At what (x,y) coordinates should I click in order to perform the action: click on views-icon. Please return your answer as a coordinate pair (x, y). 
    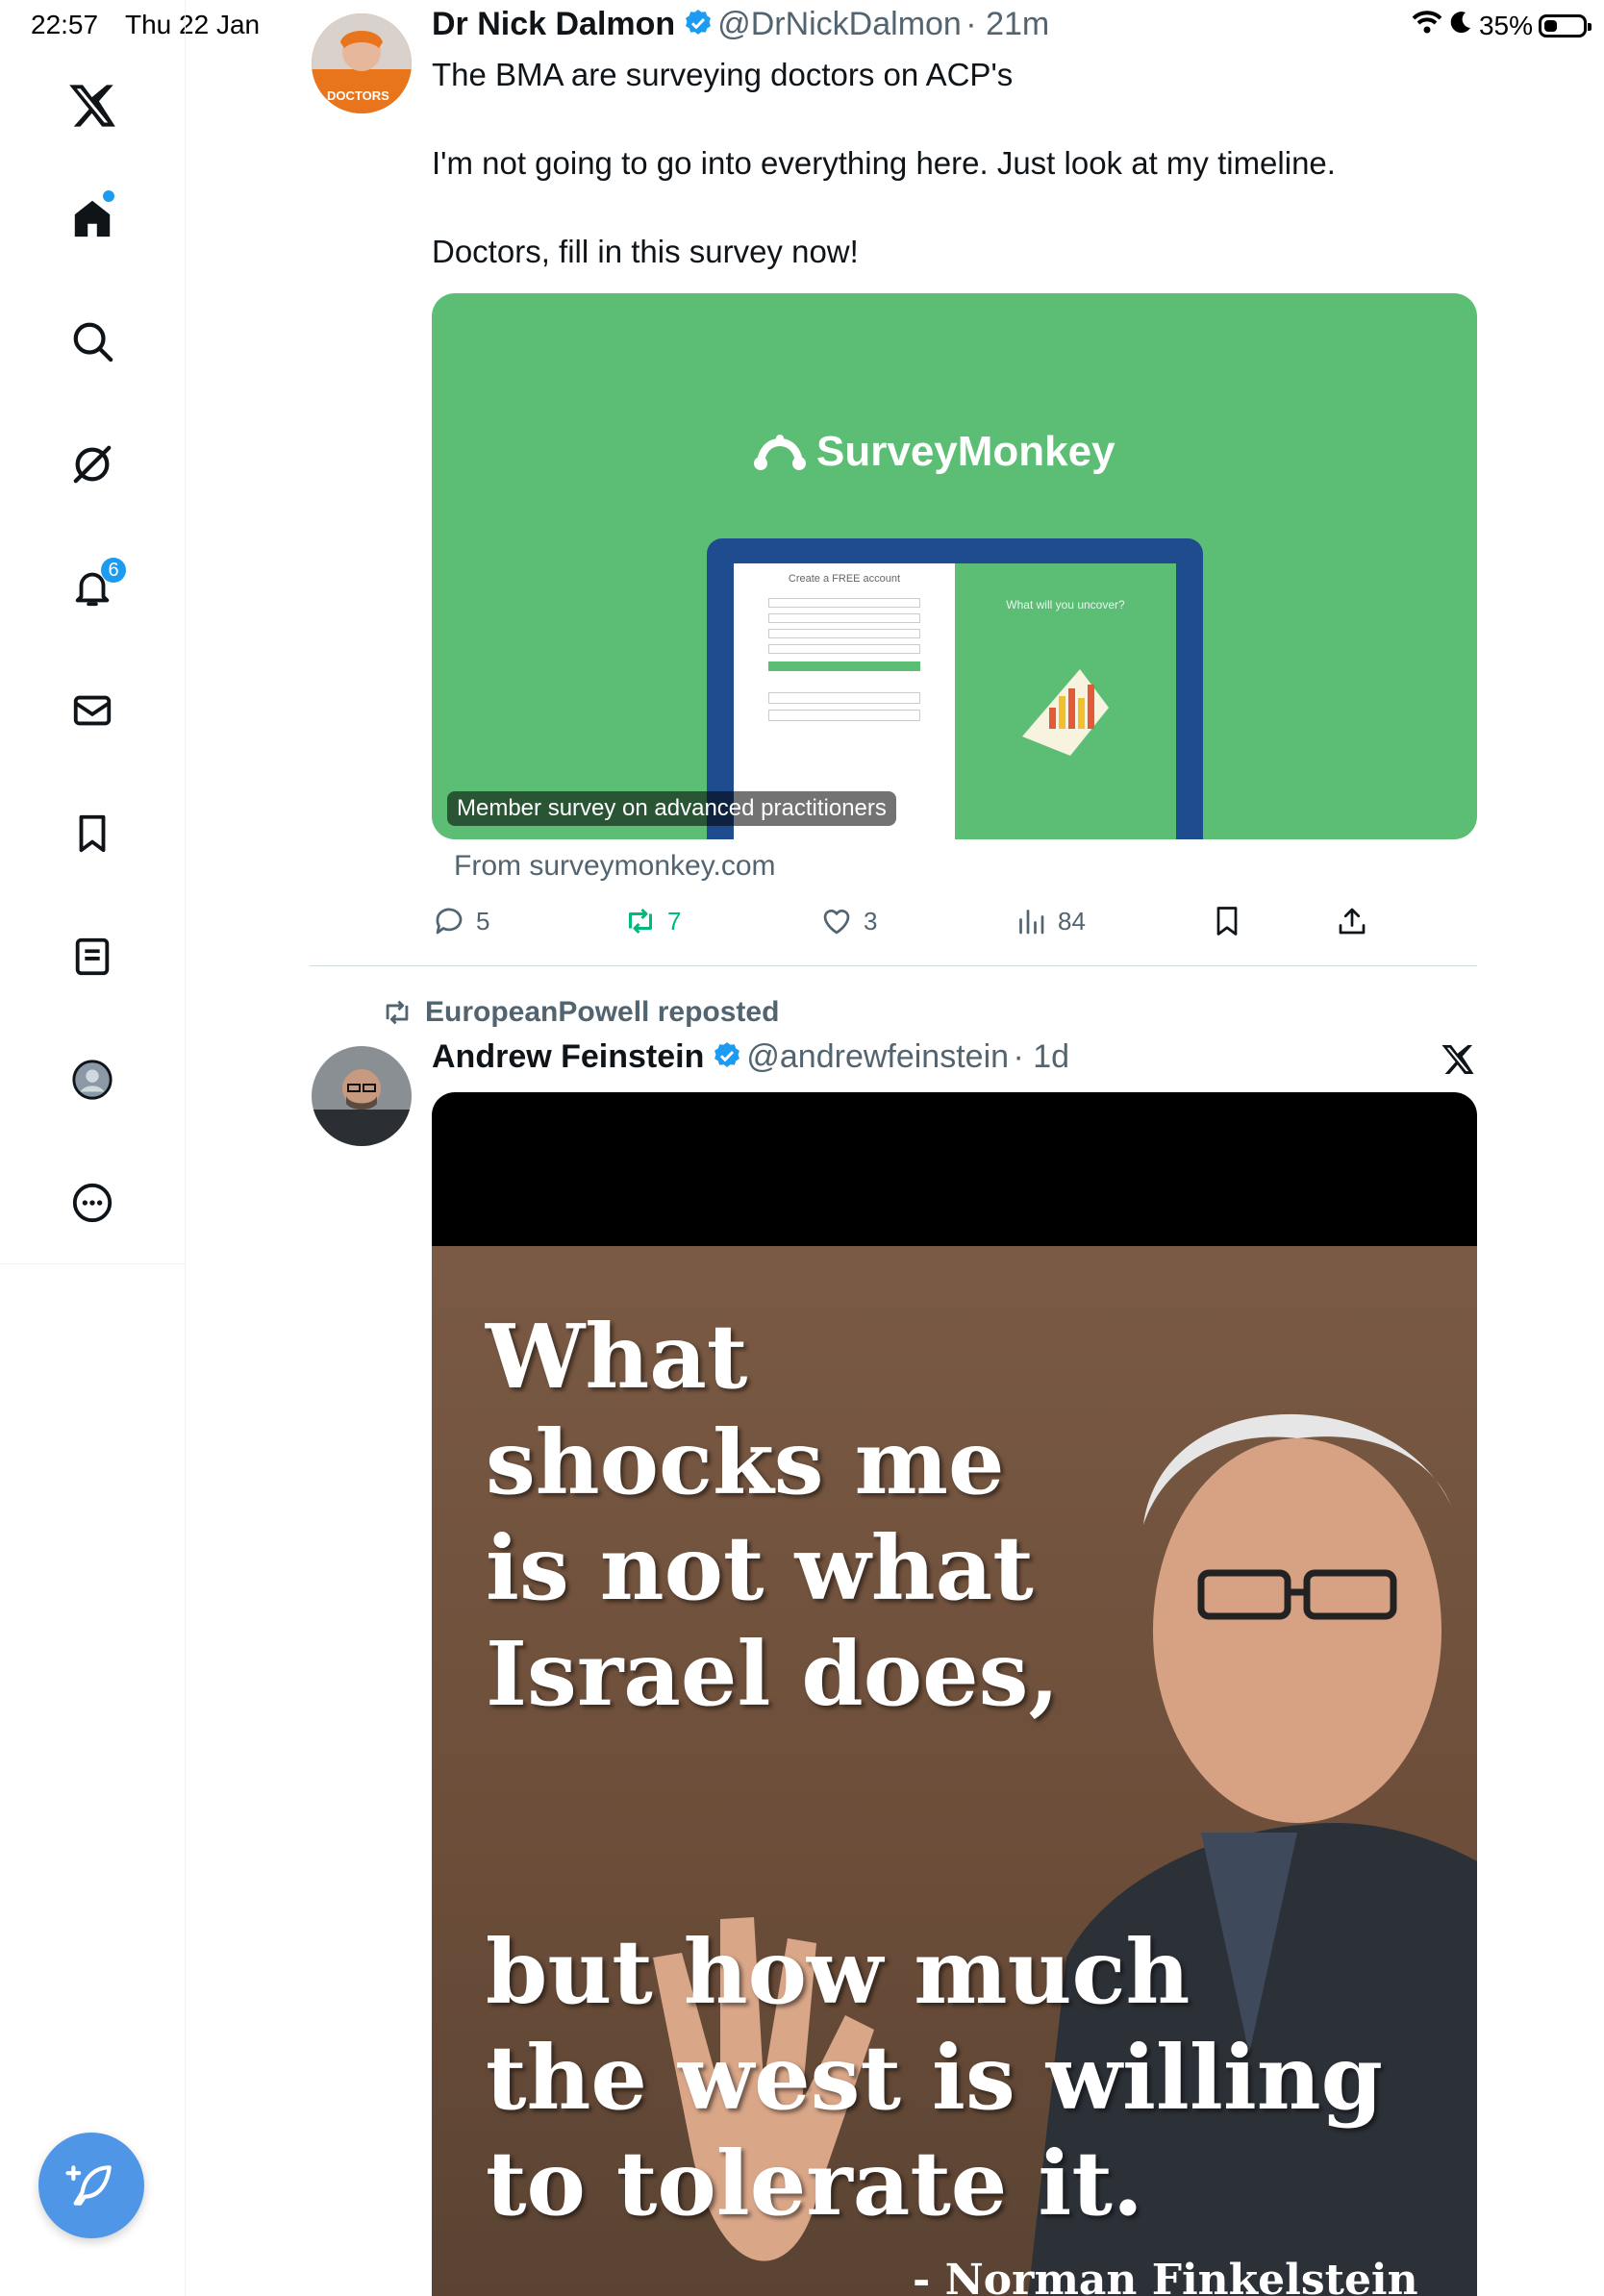
    Looking at the image, I should click on (1031, 922).